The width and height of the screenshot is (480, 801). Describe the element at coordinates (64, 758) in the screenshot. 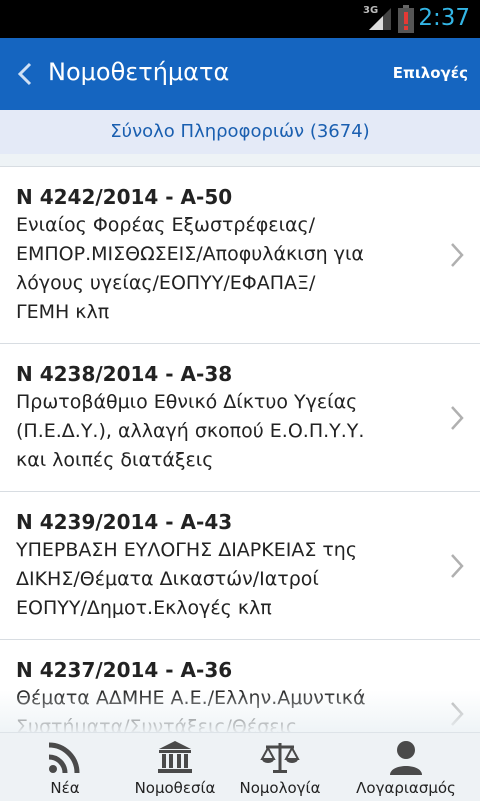

I see `rss-icon` at that location.